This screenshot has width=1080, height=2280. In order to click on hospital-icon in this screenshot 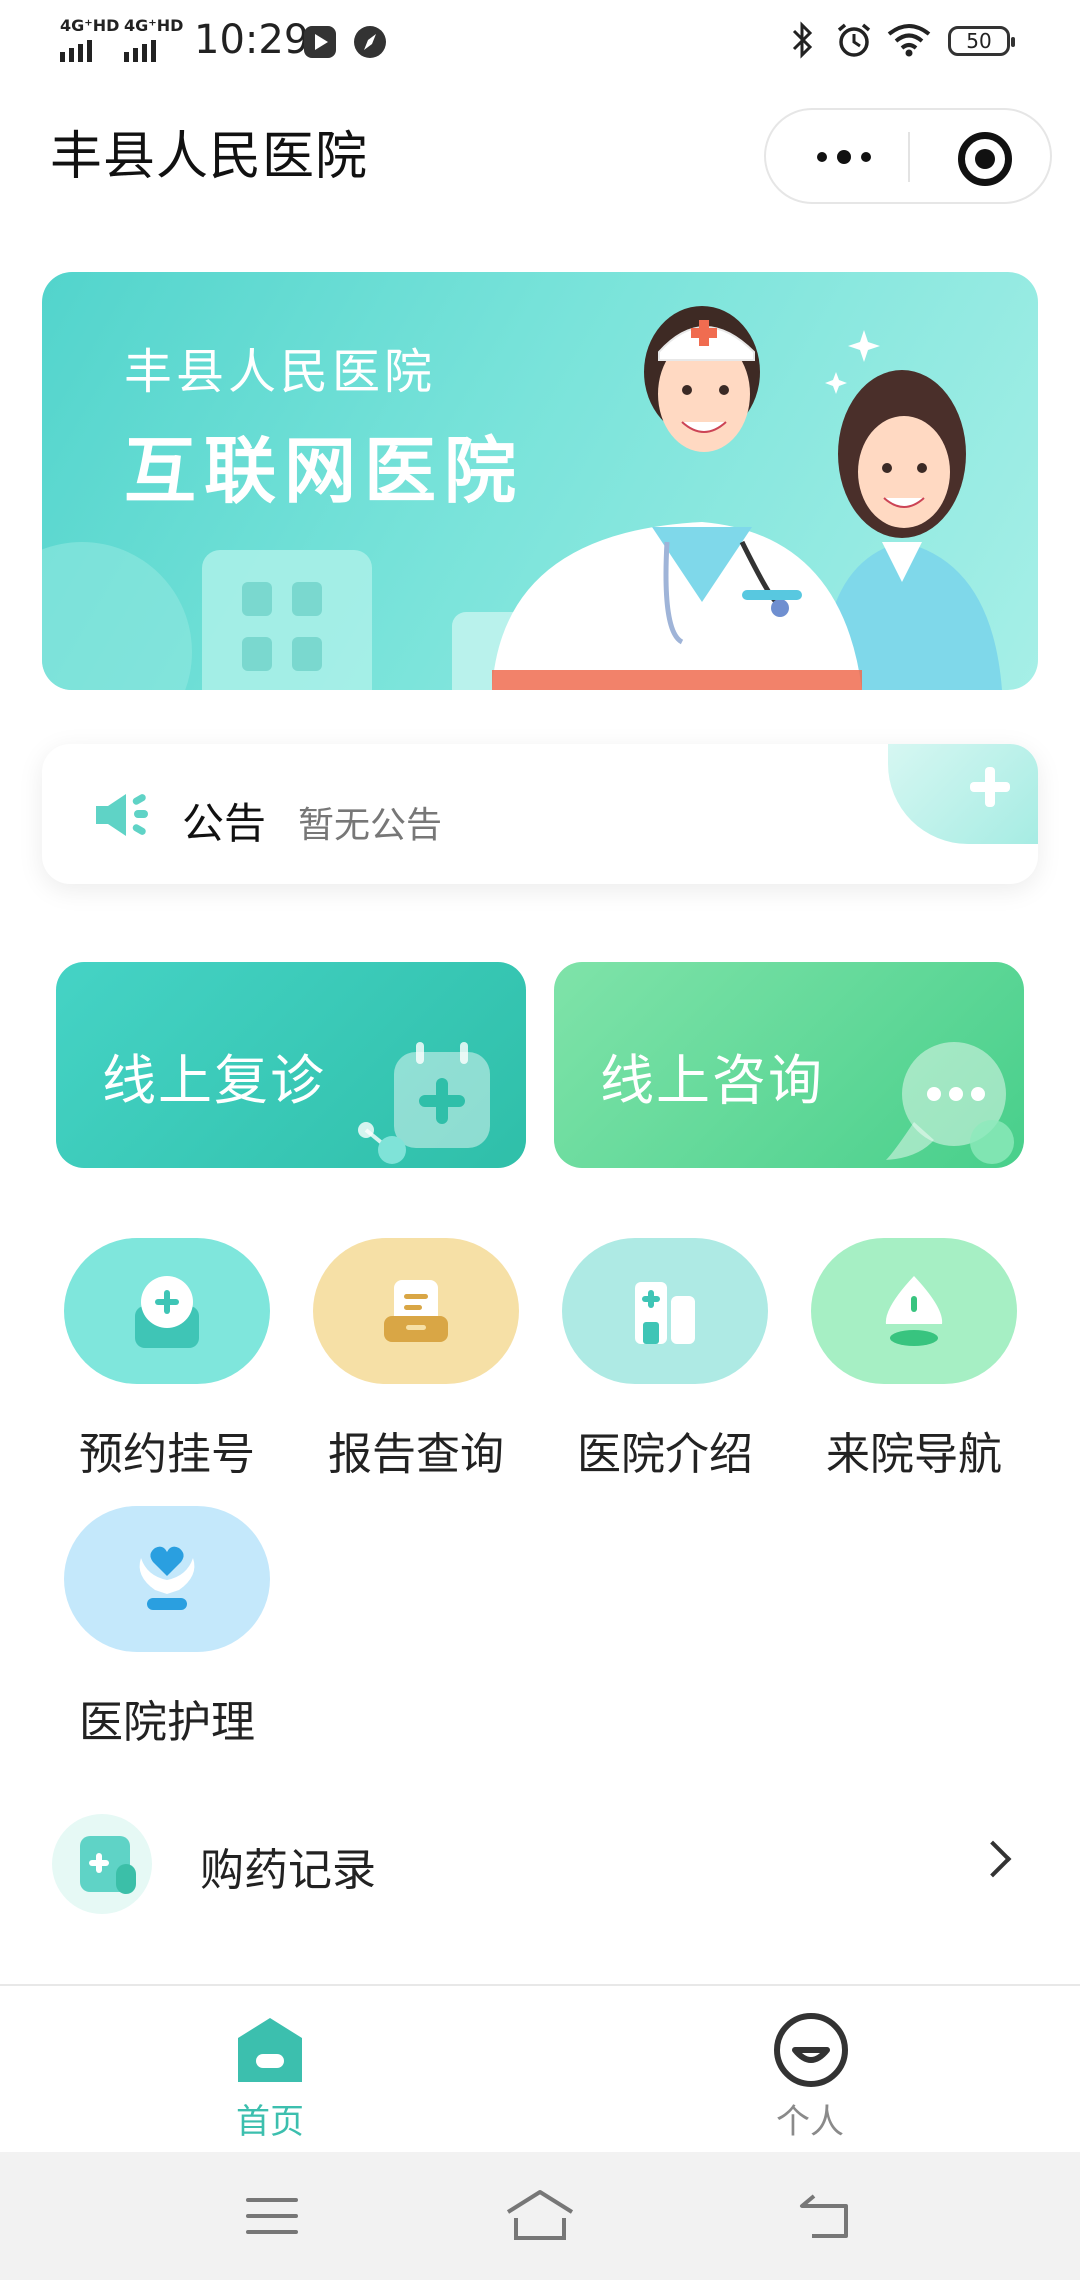, I will do `click(665, 1313)`.